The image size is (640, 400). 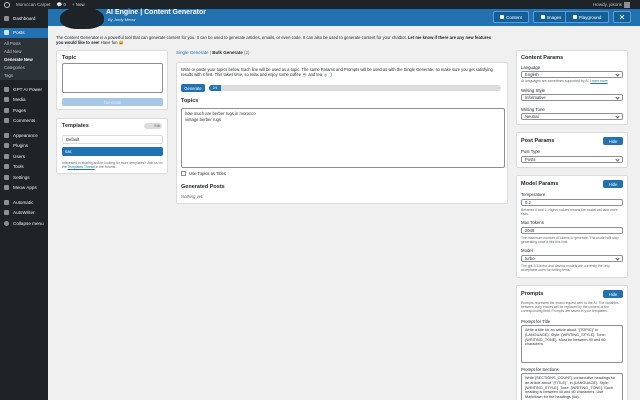 I want to click on templates-edit-toggle: Edit, so click(x=153, y=126).